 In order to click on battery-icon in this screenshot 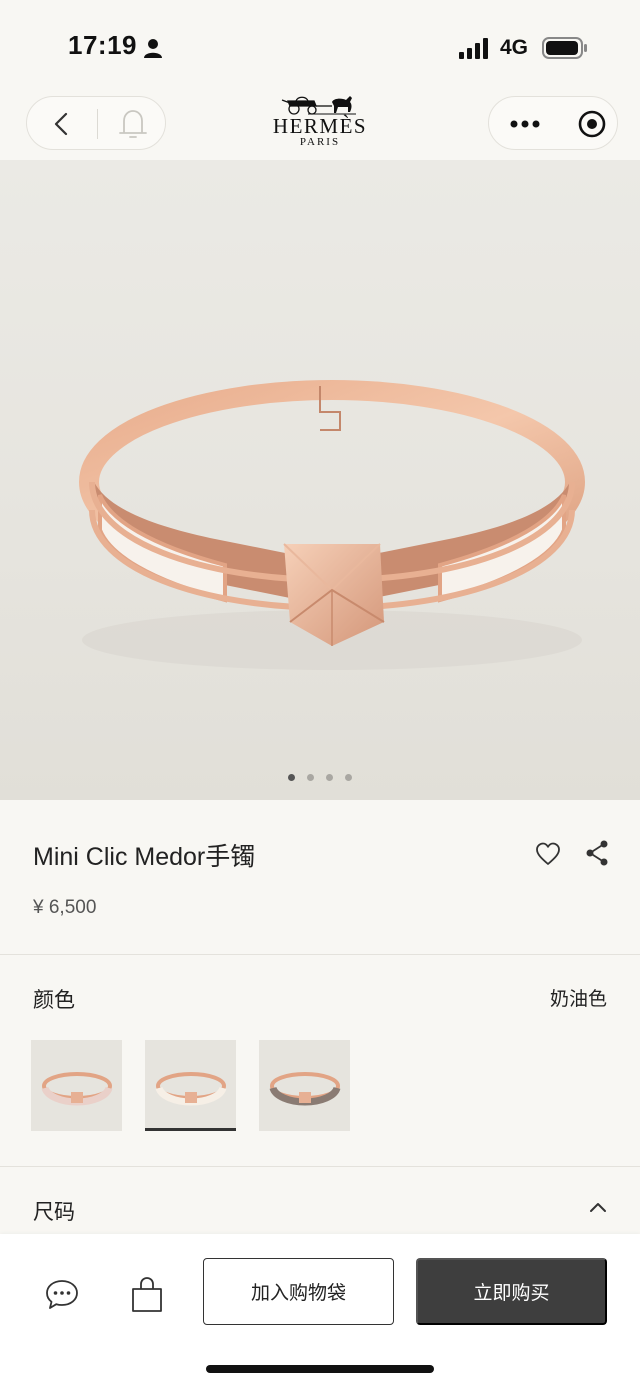, I will do `click(564, 48)`.